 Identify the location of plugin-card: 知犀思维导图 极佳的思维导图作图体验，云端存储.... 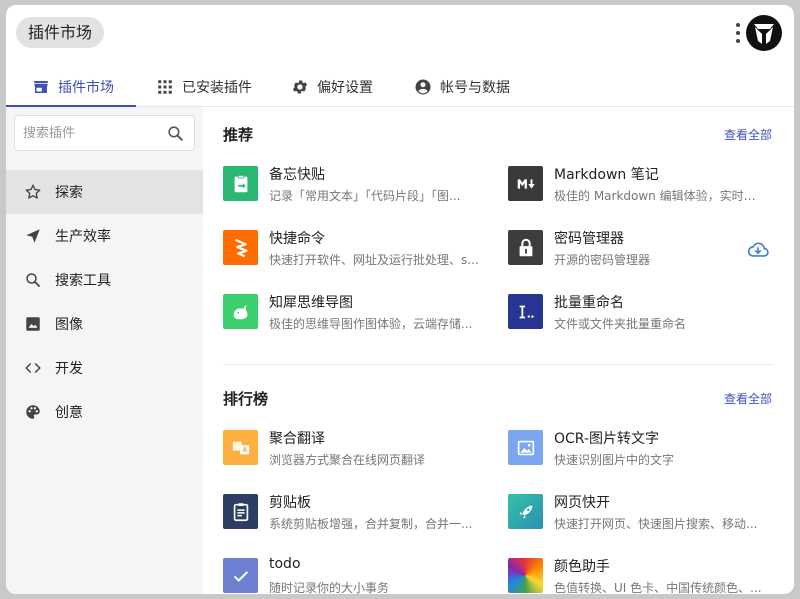
(358, 314).